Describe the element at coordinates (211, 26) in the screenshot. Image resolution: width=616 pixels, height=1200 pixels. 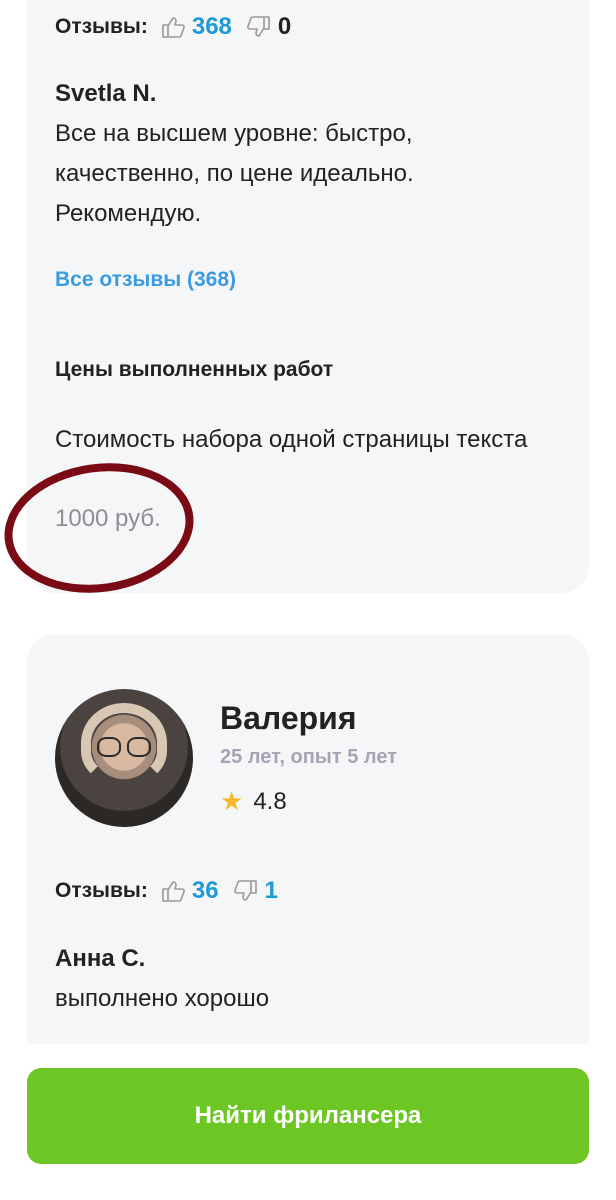
I see `likes-count: 368` at that location.